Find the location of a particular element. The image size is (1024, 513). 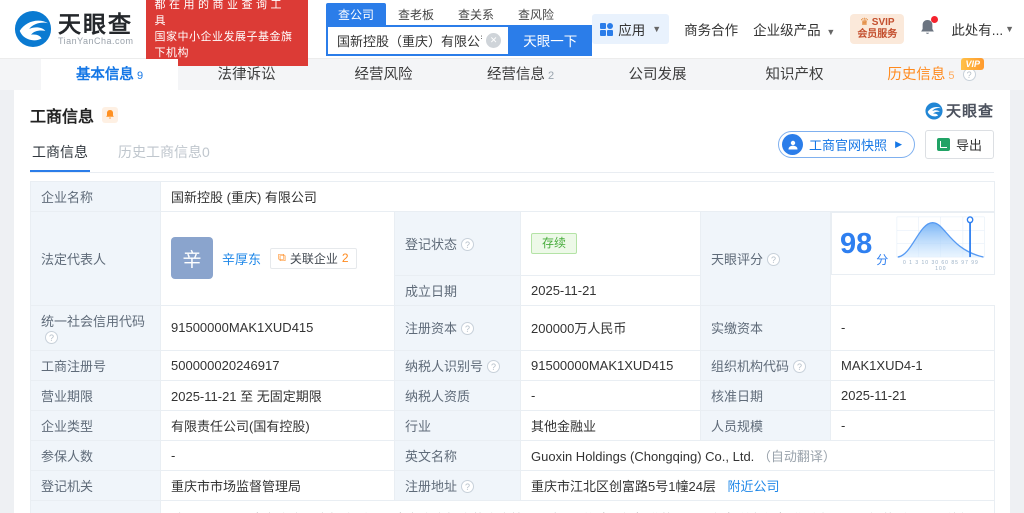

taxpayer-quality-value: - is located at coordinates (610, 395).